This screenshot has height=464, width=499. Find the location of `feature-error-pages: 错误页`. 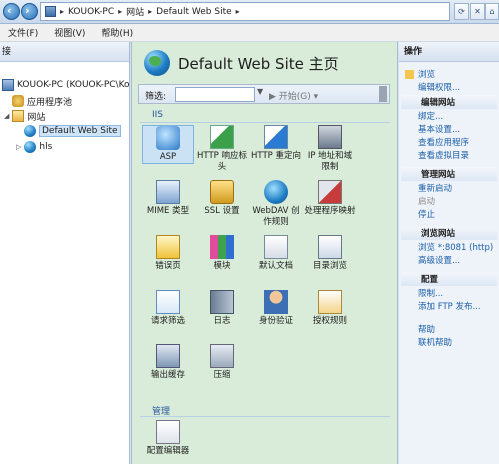

feature-error-pages: 错误页 is located at coordinates (168, 253).